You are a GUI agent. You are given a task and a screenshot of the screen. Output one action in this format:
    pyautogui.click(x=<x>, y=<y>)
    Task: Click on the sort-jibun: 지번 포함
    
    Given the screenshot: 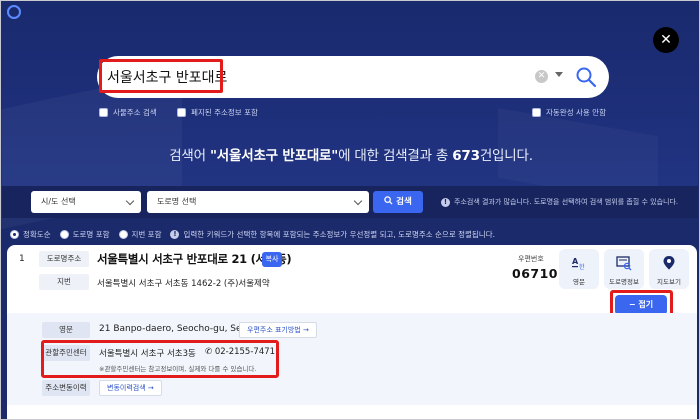 What is the action you would take?
    pyautogui.click(x=140, y=234)
    